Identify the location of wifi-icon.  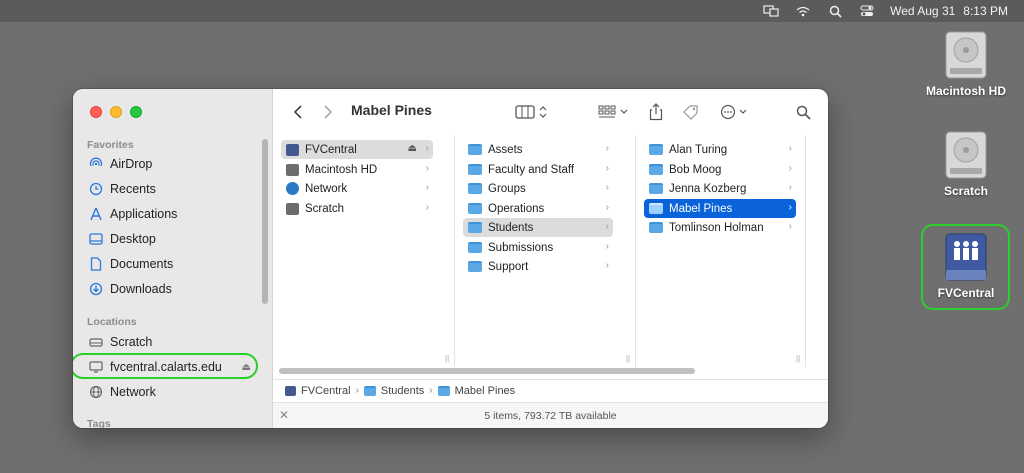
(803, 11).